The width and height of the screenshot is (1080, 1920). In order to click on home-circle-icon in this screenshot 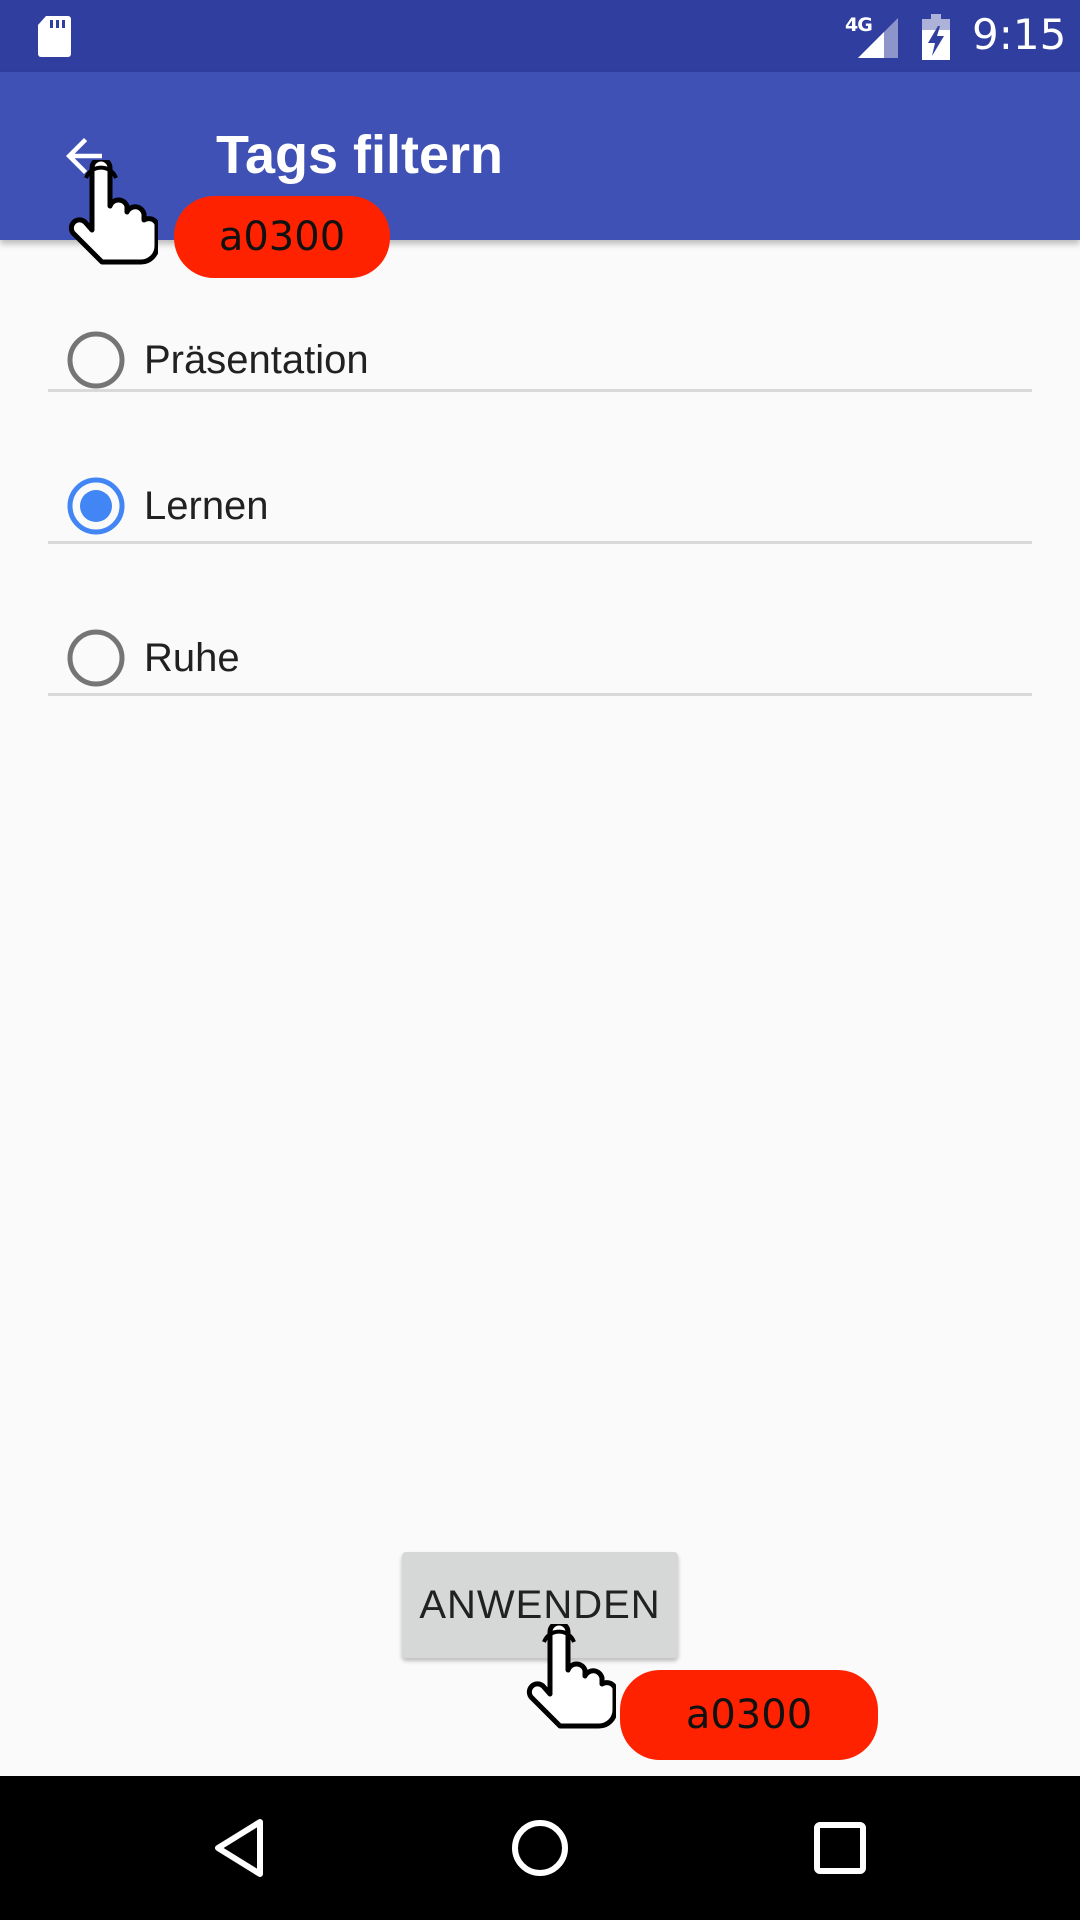, I will do `click(540, 1848)`.